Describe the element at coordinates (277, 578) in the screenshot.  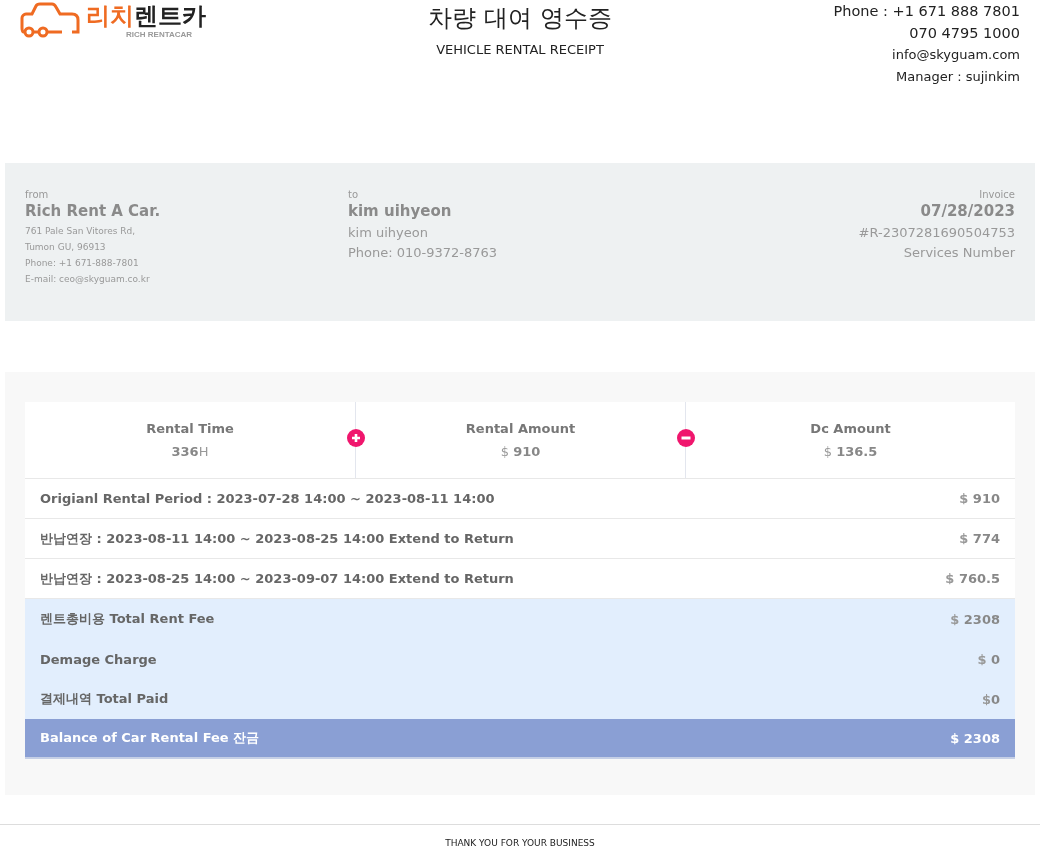
I see `charge-label: 반납연장 : 2023-08-25 14:00 ~ 2023-09-07 14:00 Extend to Return` at that location.